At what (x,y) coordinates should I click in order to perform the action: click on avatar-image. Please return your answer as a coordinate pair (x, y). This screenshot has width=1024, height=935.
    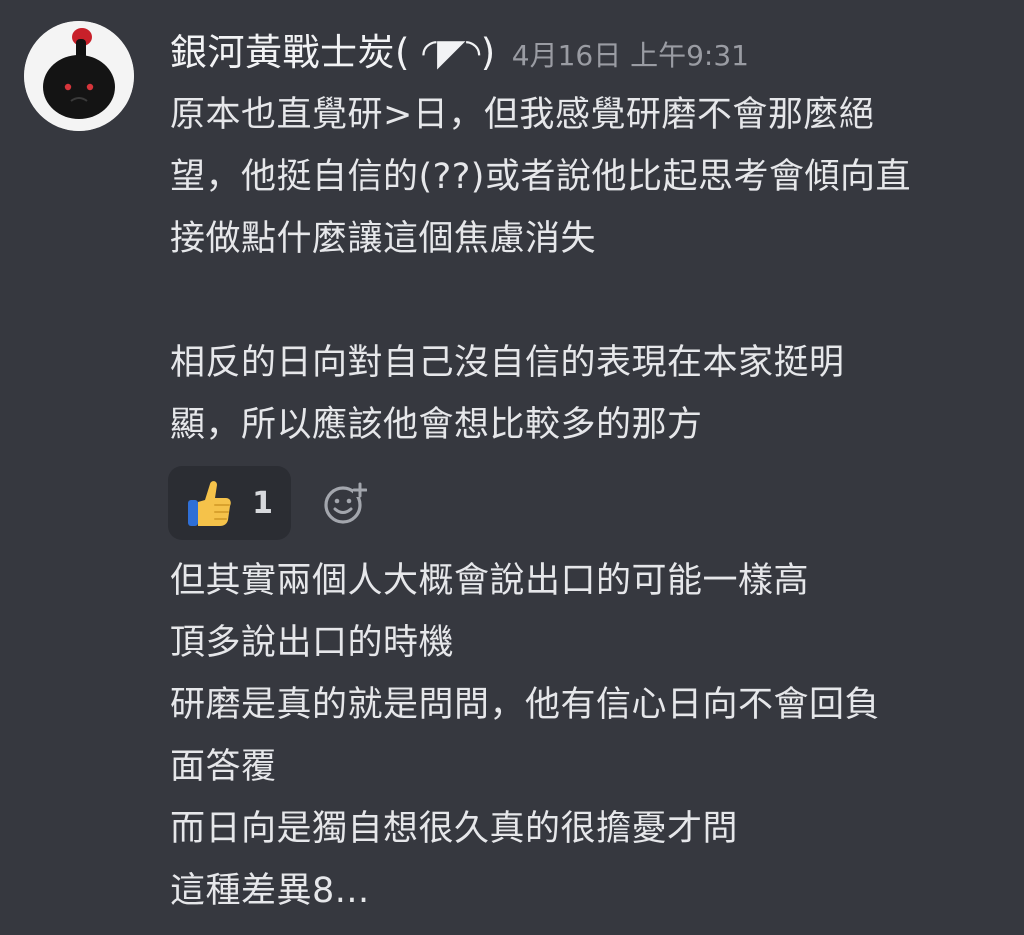
    Looking at the image, I should click on (79, 76).